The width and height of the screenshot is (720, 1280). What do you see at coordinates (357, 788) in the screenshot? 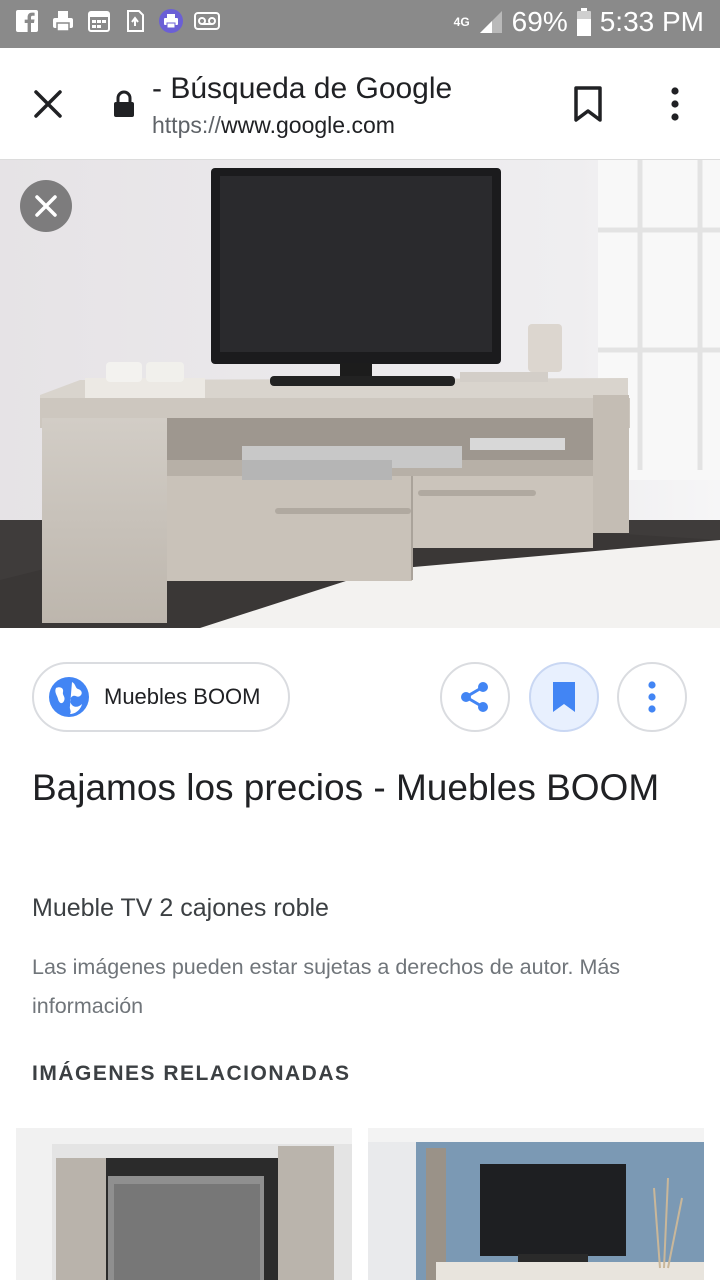
I see `result-title: Bajamos los precios - Muebles BOOM` at bounding box center [357, 788].